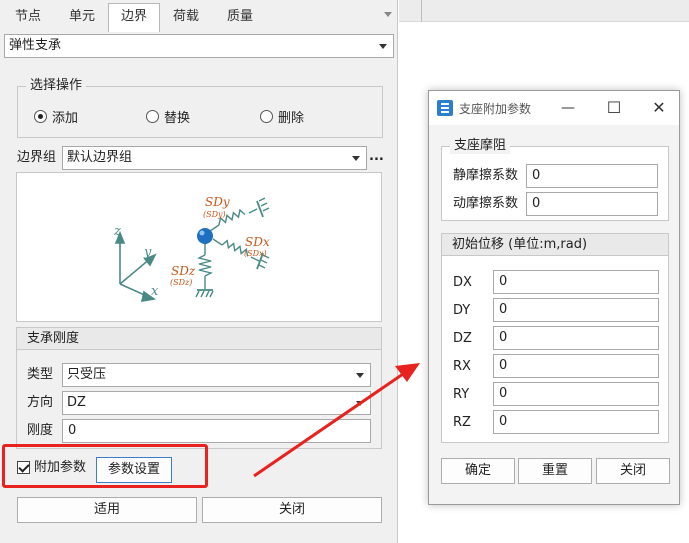 The image size is (689, 543). Describe the element at coordinates (462, 338) in the screenshot. I see `dz-label: DZ` at that location.